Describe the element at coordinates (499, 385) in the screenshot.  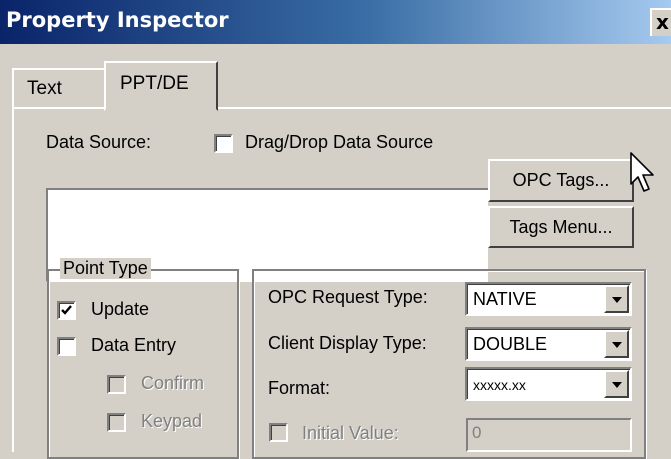
I see `format-value: xxxxx.xx` at that location.